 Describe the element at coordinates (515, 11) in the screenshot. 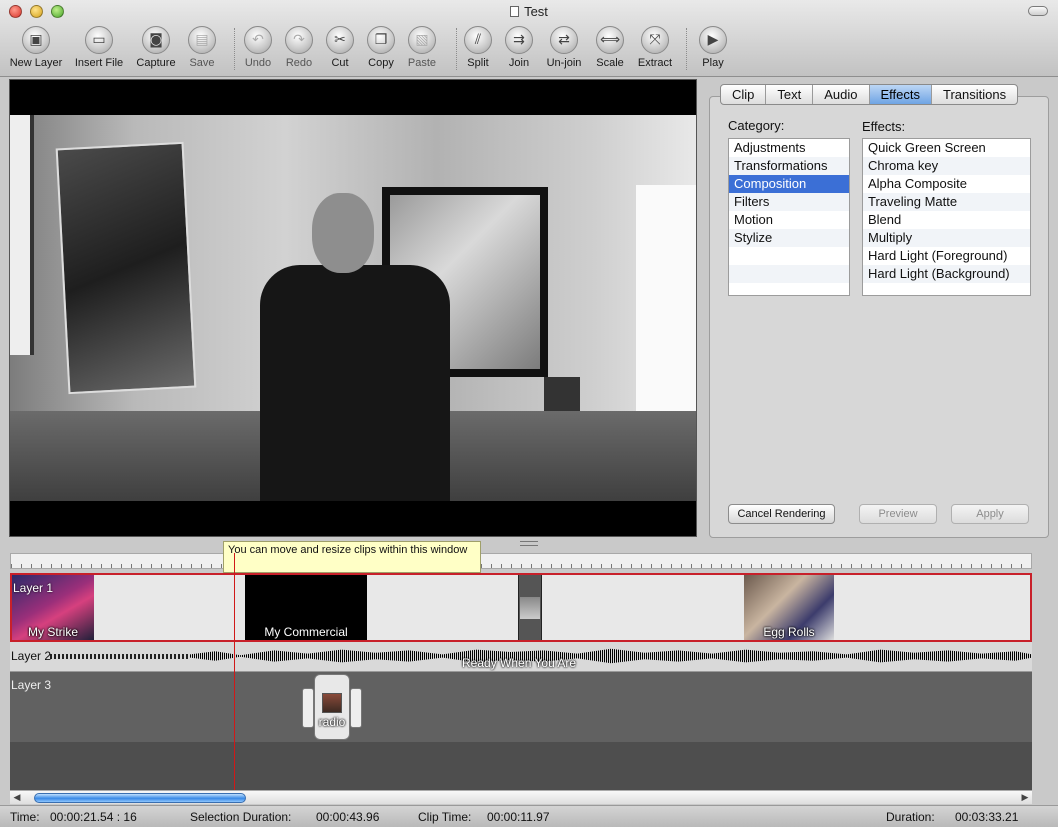

I see `document-icon` at that location.